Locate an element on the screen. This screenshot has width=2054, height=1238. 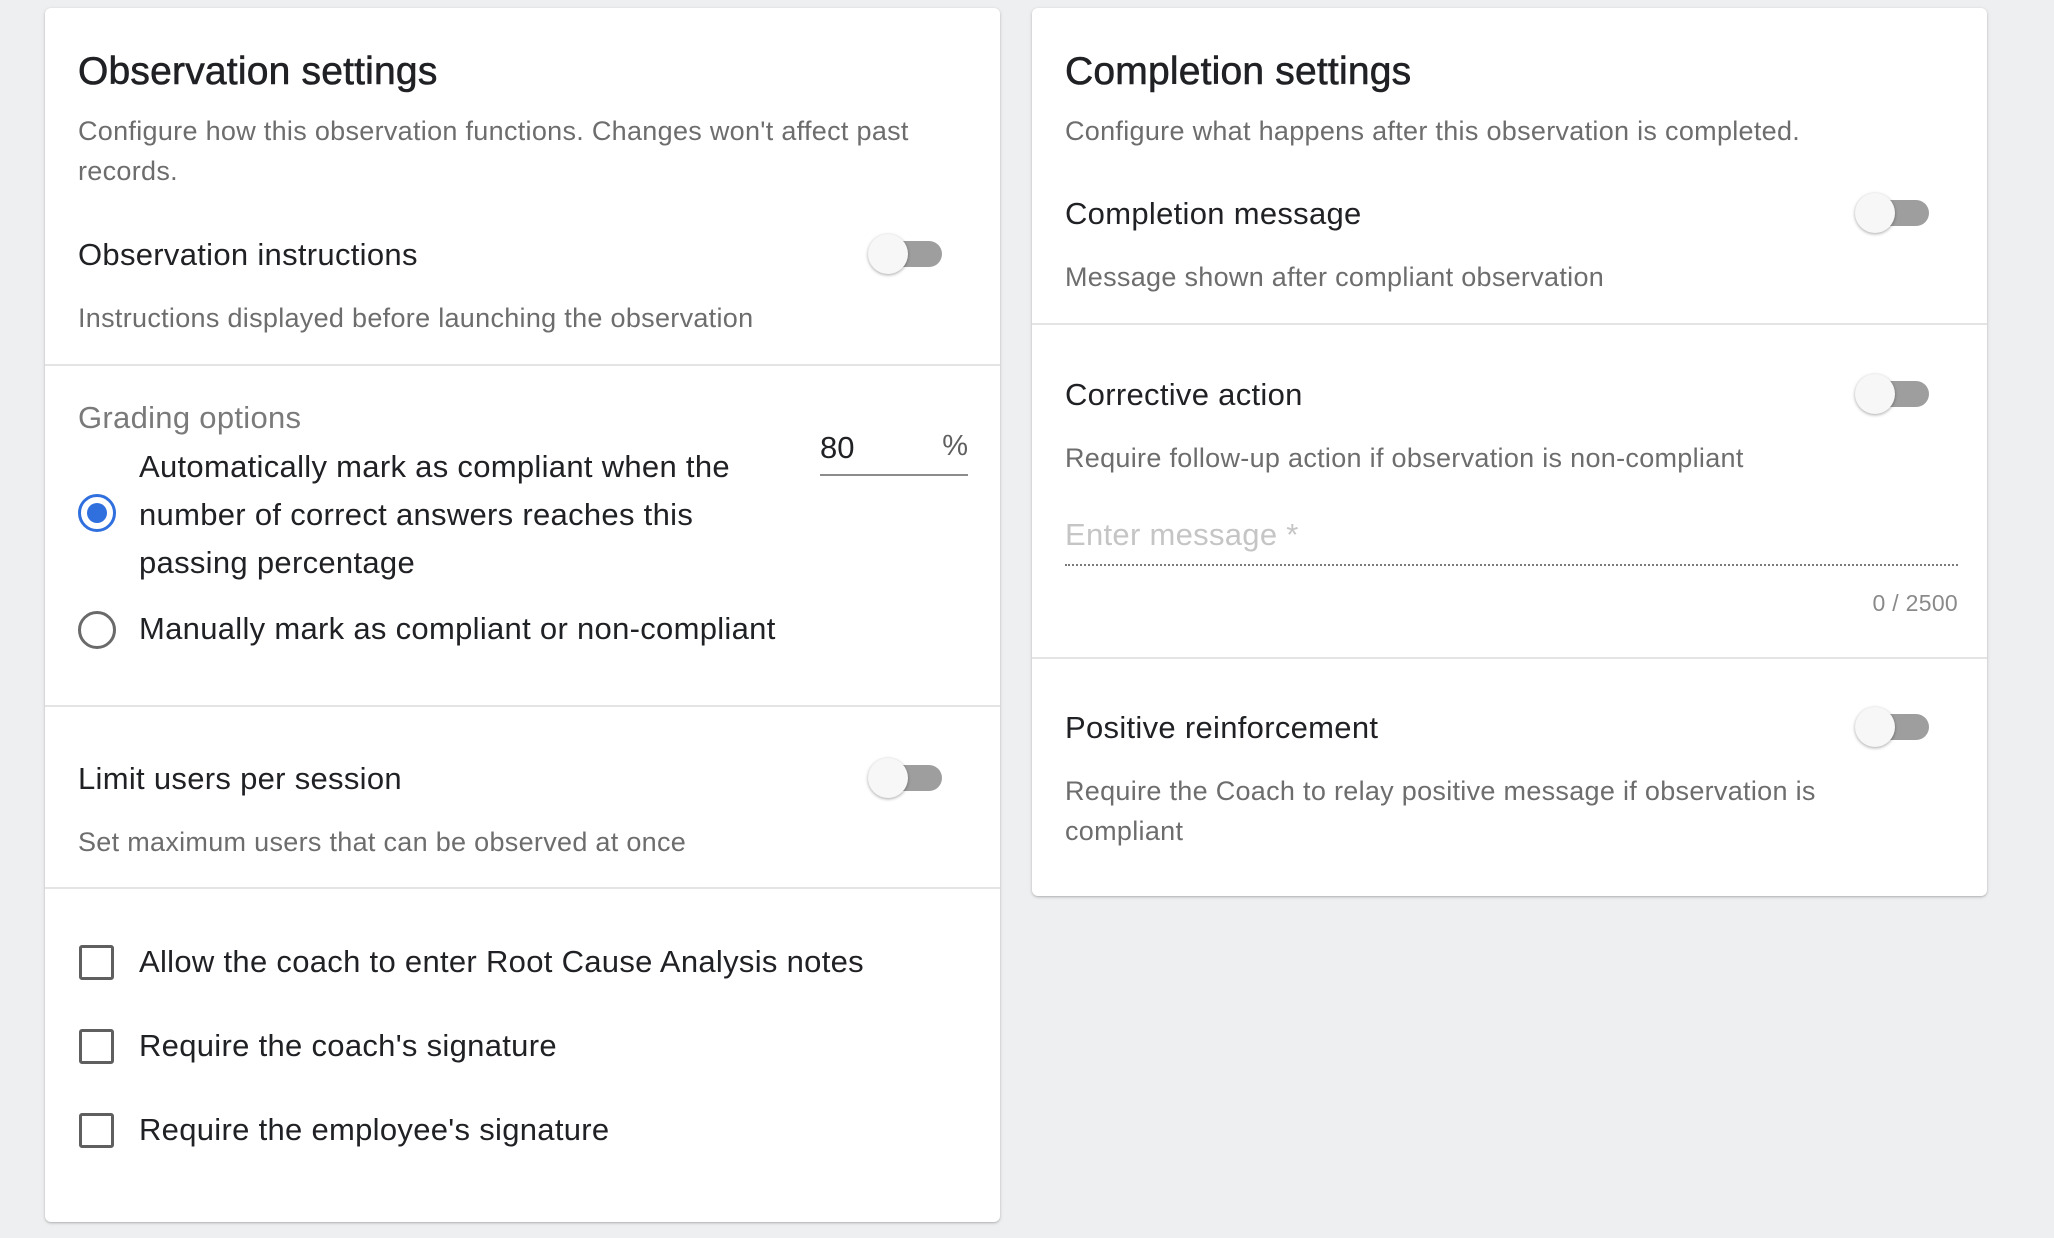
positive-reinforcement-label: Positive reinforcement is located at coordinates (1222, 727).